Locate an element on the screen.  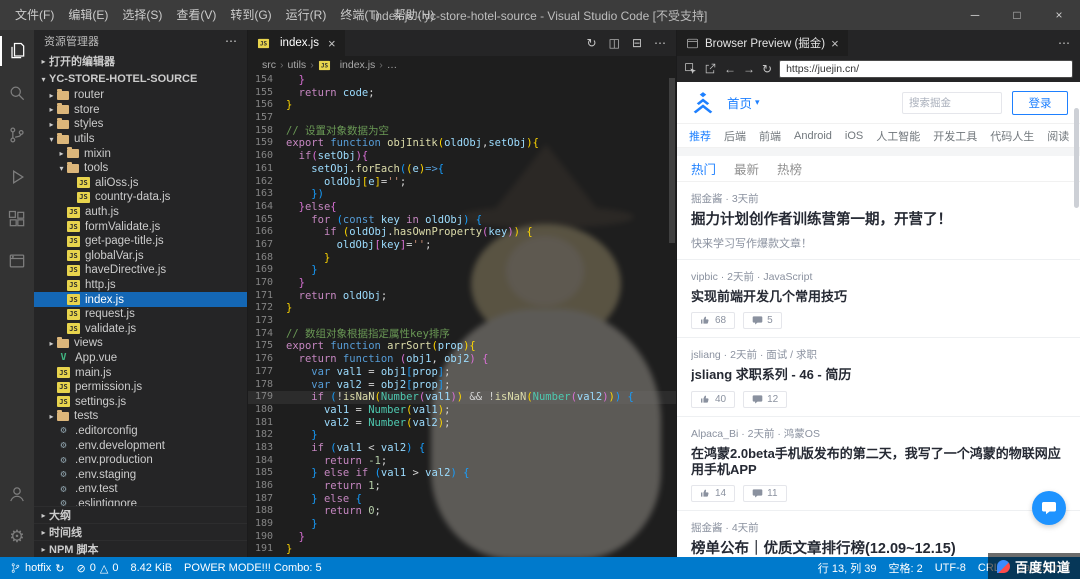
code-line: 178 var val2 = obj2[prop]; is located at coordinates (462, 385).